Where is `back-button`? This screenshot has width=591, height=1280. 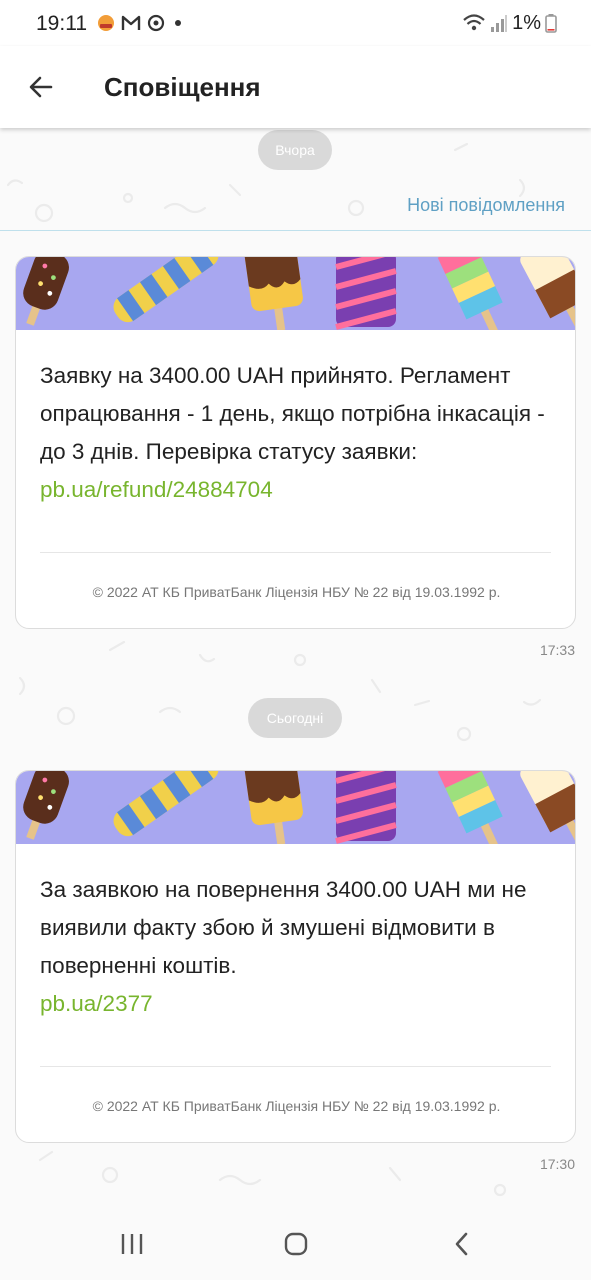
back-button is located at coordinates (41, 87).